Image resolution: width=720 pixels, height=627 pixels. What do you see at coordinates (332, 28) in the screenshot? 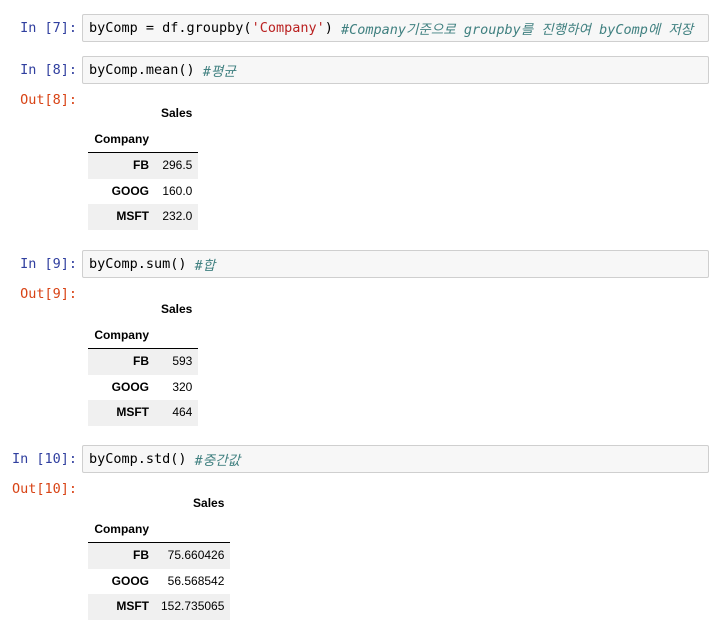
I see `code-text: )` at bounding box center [332, 28].